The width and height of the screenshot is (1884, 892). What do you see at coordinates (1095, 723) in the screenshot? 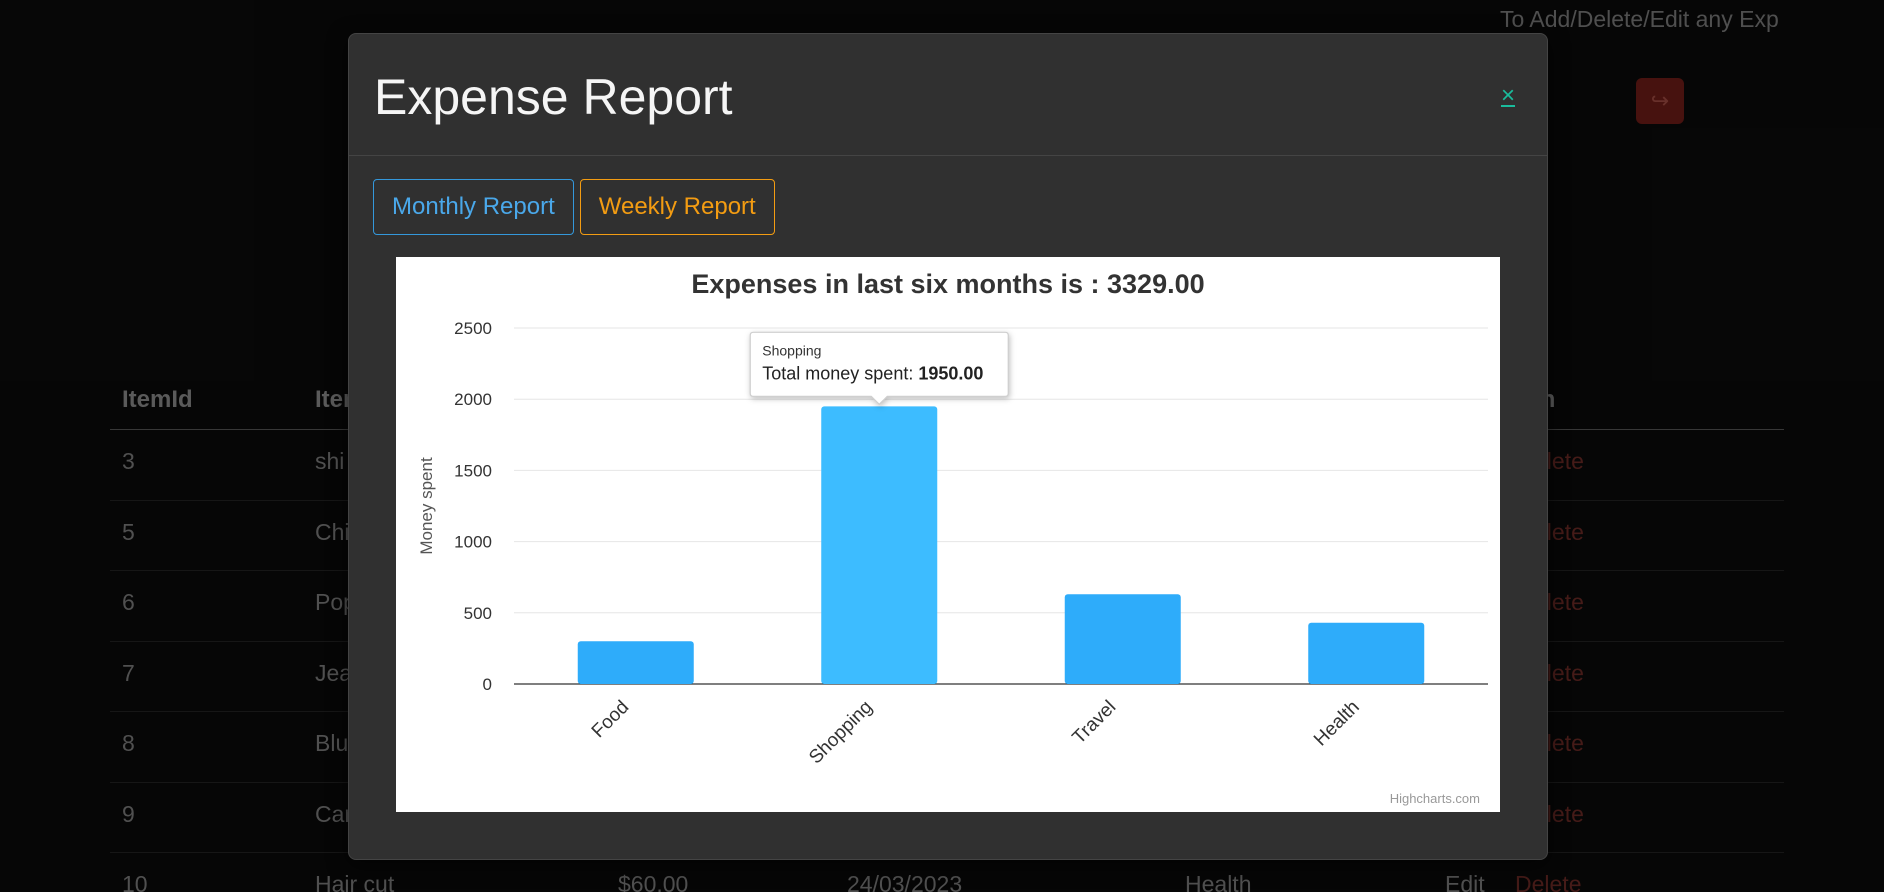
I see `x-tick-label: Travel` at bounding box center [1095, 723].